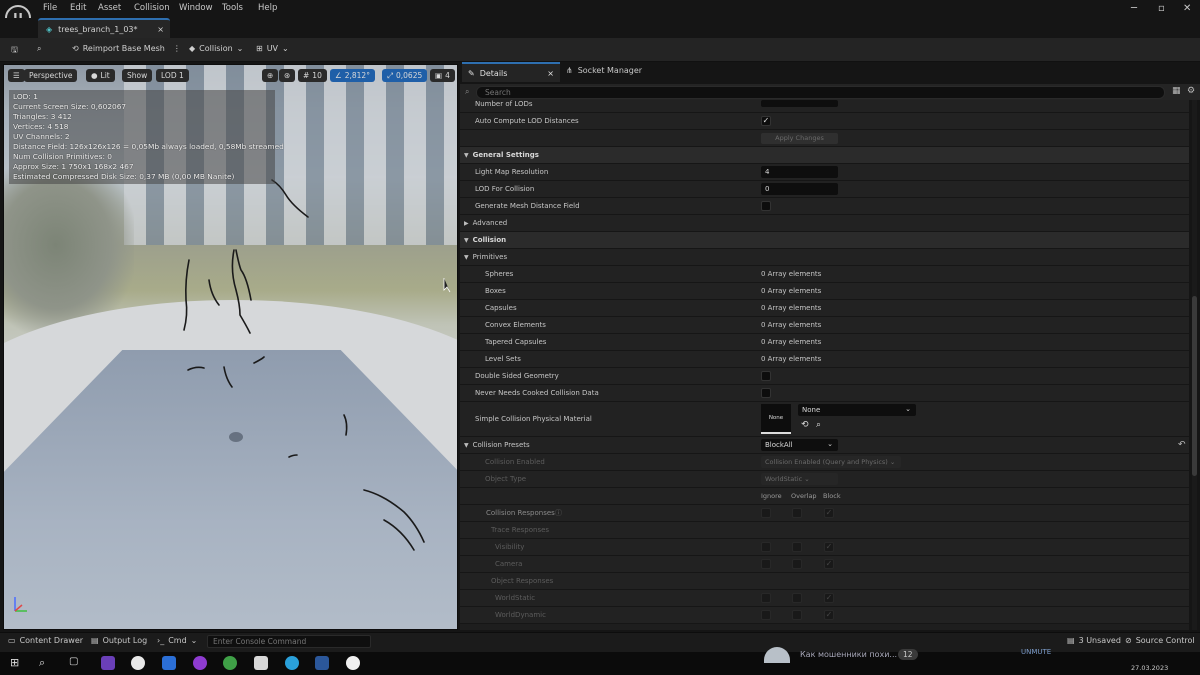  Describe the element at coordinates (45, 640) in the screenshot. I see `content-drawer-button: ▭ Content Drawer` at that location.